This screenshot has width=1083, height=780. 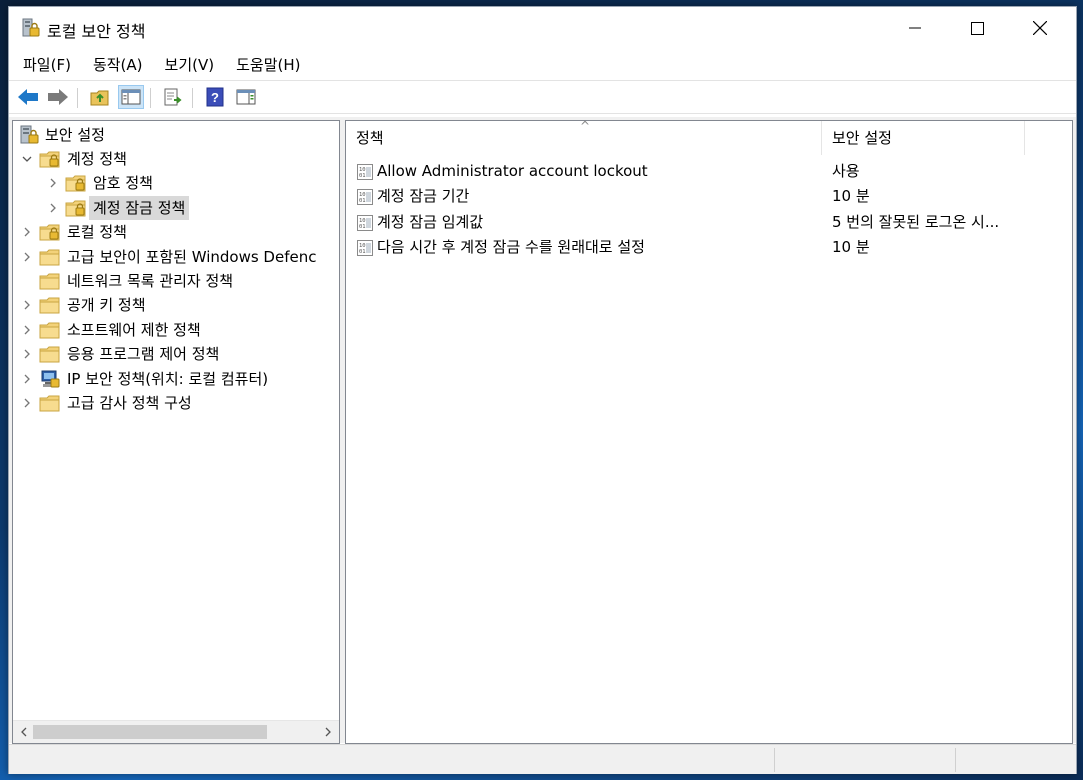 What do you see at coordinates (134, 329) in the screenshot?
I see `tree-item-label: 소프트웨어 제한 정책` at bounding box center [134, 329].